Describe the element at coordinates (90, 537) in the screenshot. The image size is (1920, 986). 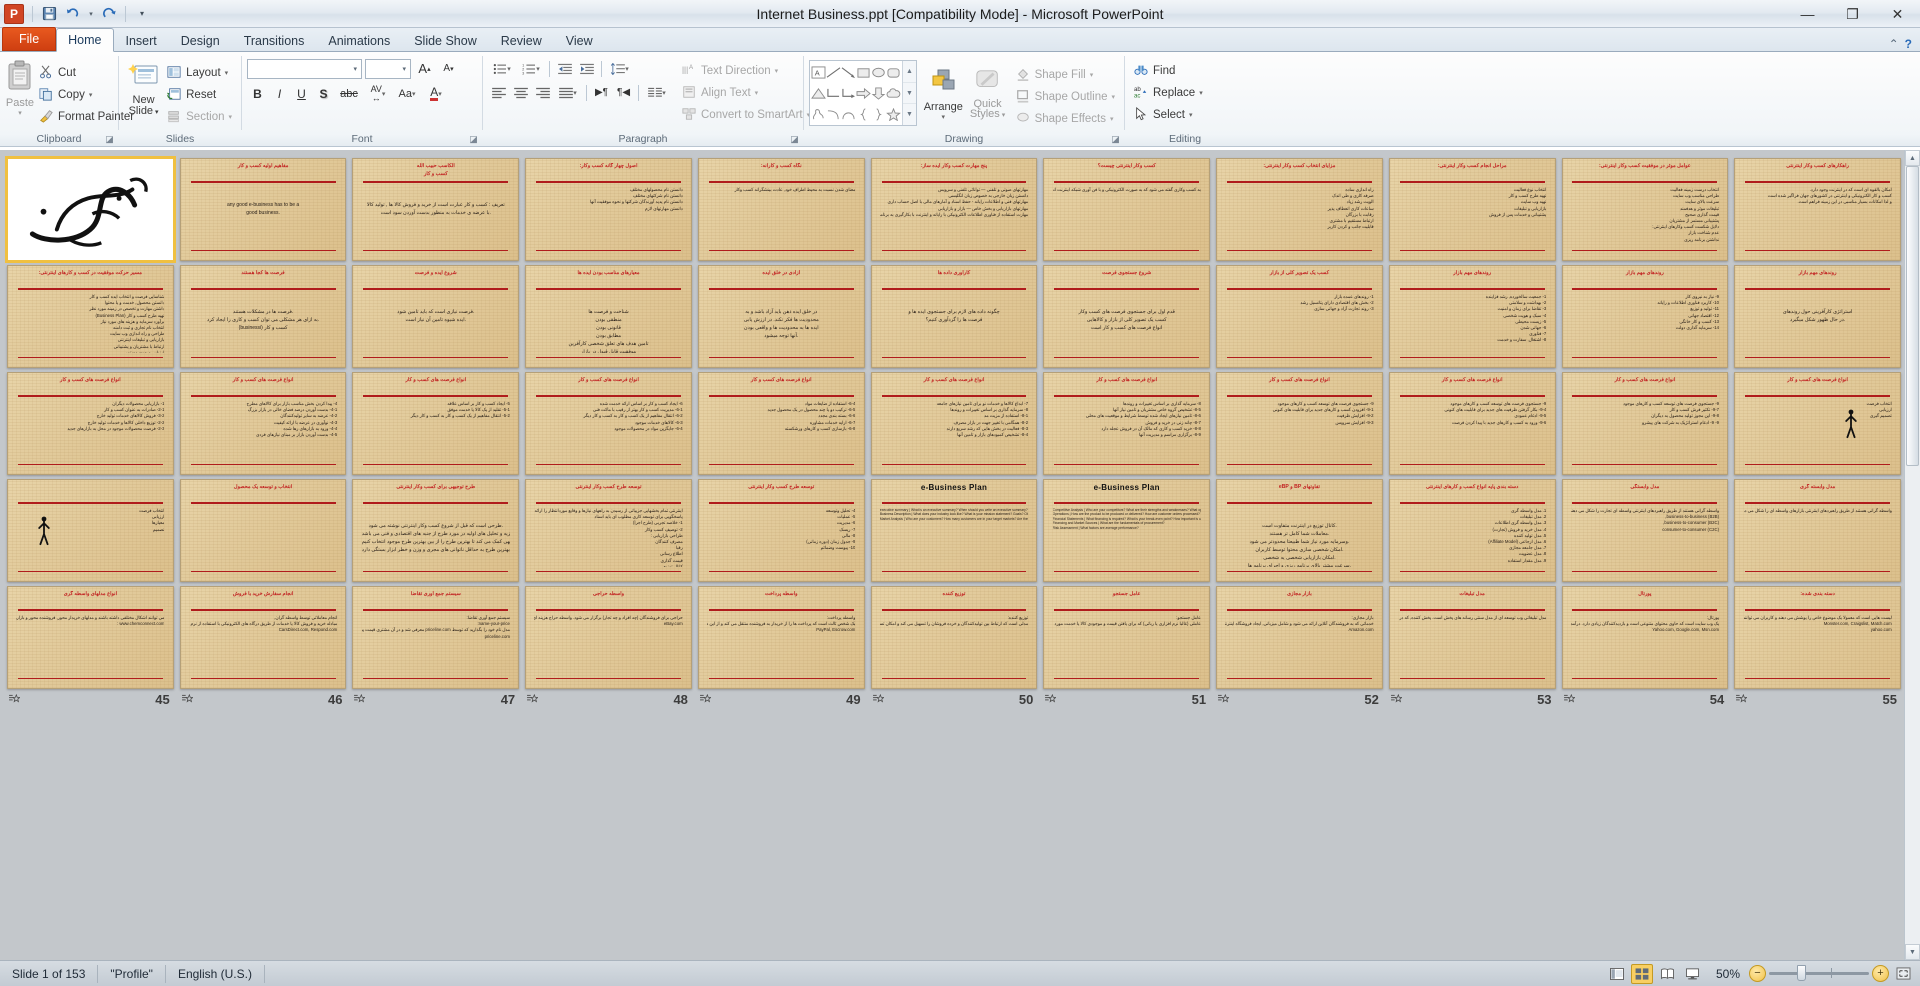
I see `slide-thumbnail-cell: انتخاب فرصتارزیابیمعیارهاتصمیم34` at that location.